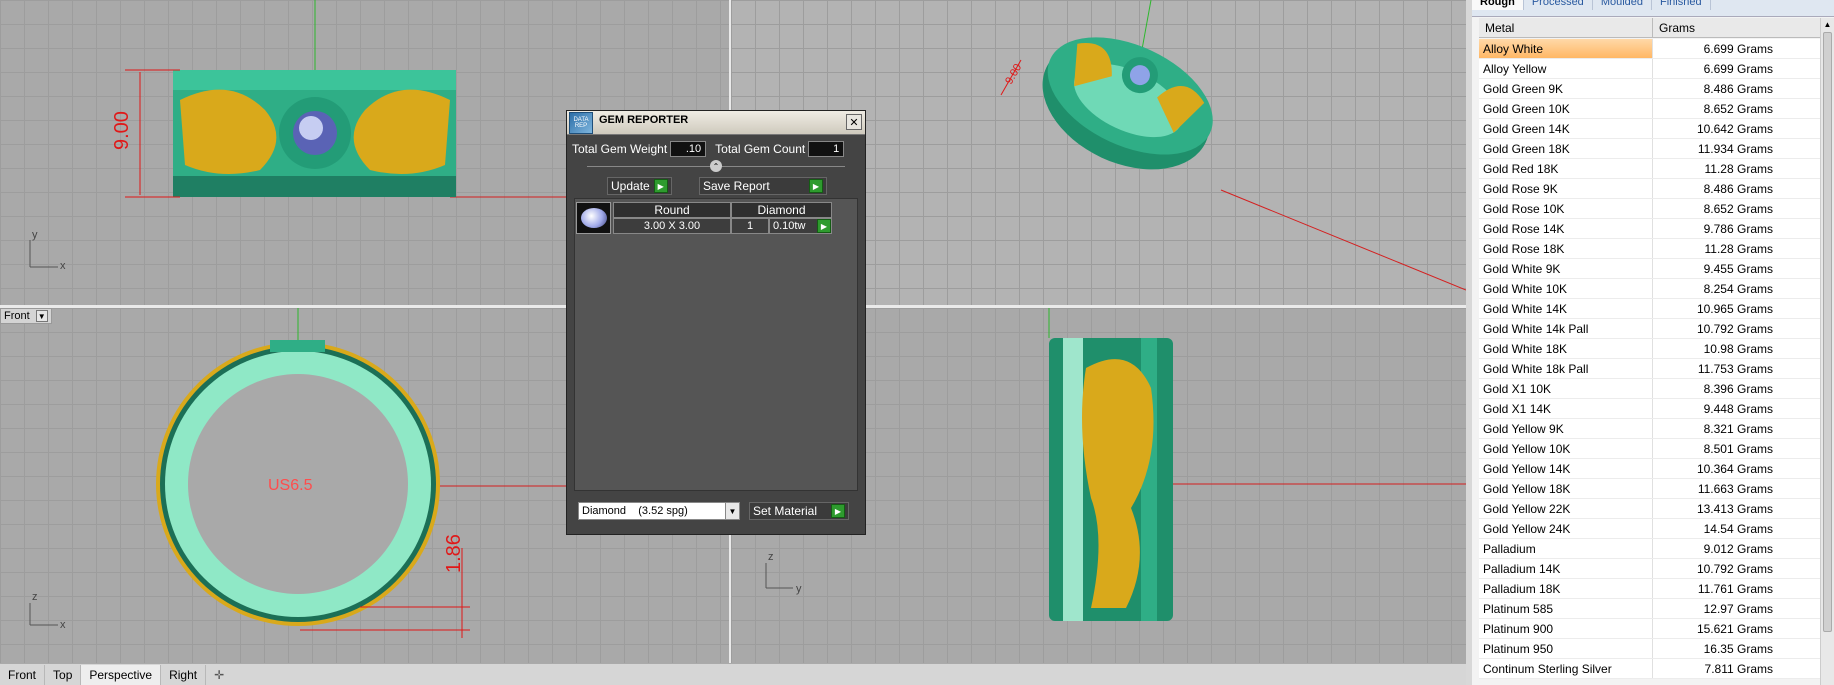  I want to click on scrollbar: ▲, so click(1827, 351).